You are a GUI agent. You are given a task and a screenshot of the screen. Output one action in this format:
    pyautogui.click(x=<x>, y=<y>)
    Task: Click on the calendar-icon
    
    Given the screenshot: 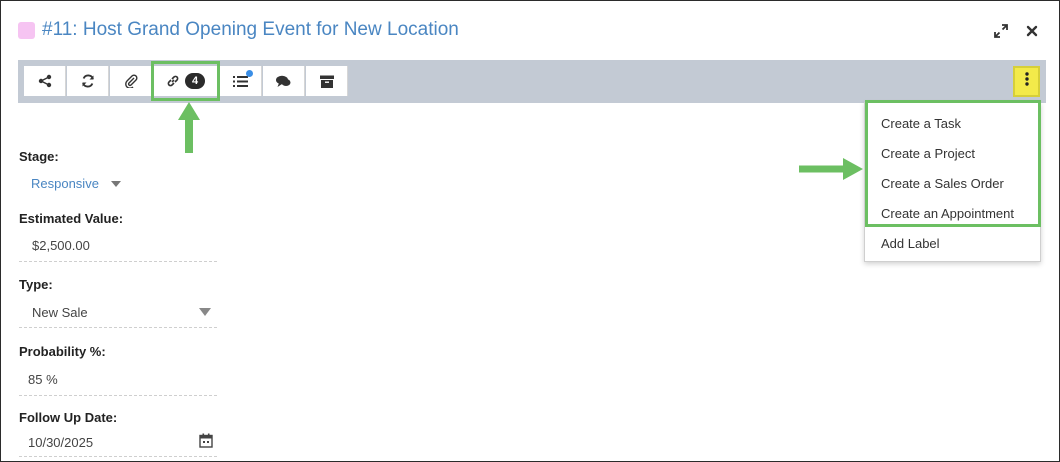 What is the action you would take?
    pyautogui.click(x=206, y=443)
    